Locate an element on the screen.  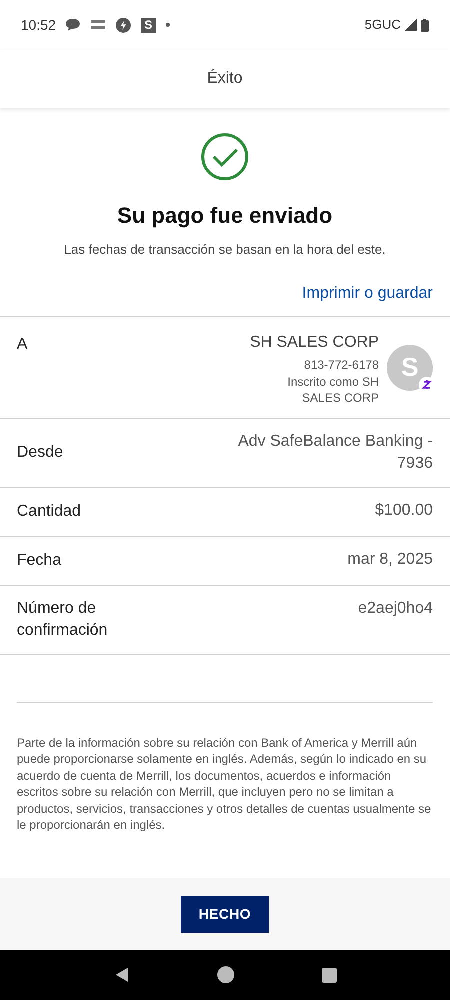
bolt-icon is located at coordinates (124, 25).